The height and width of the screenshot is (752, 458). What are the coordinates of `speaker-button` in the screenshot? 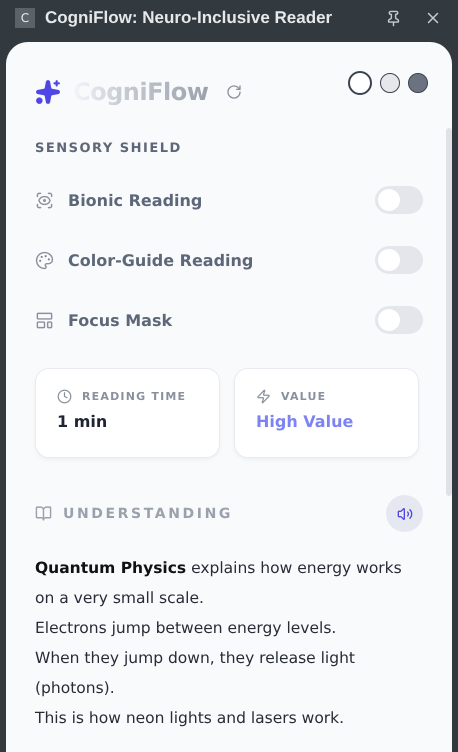 It's located at (404, 513).